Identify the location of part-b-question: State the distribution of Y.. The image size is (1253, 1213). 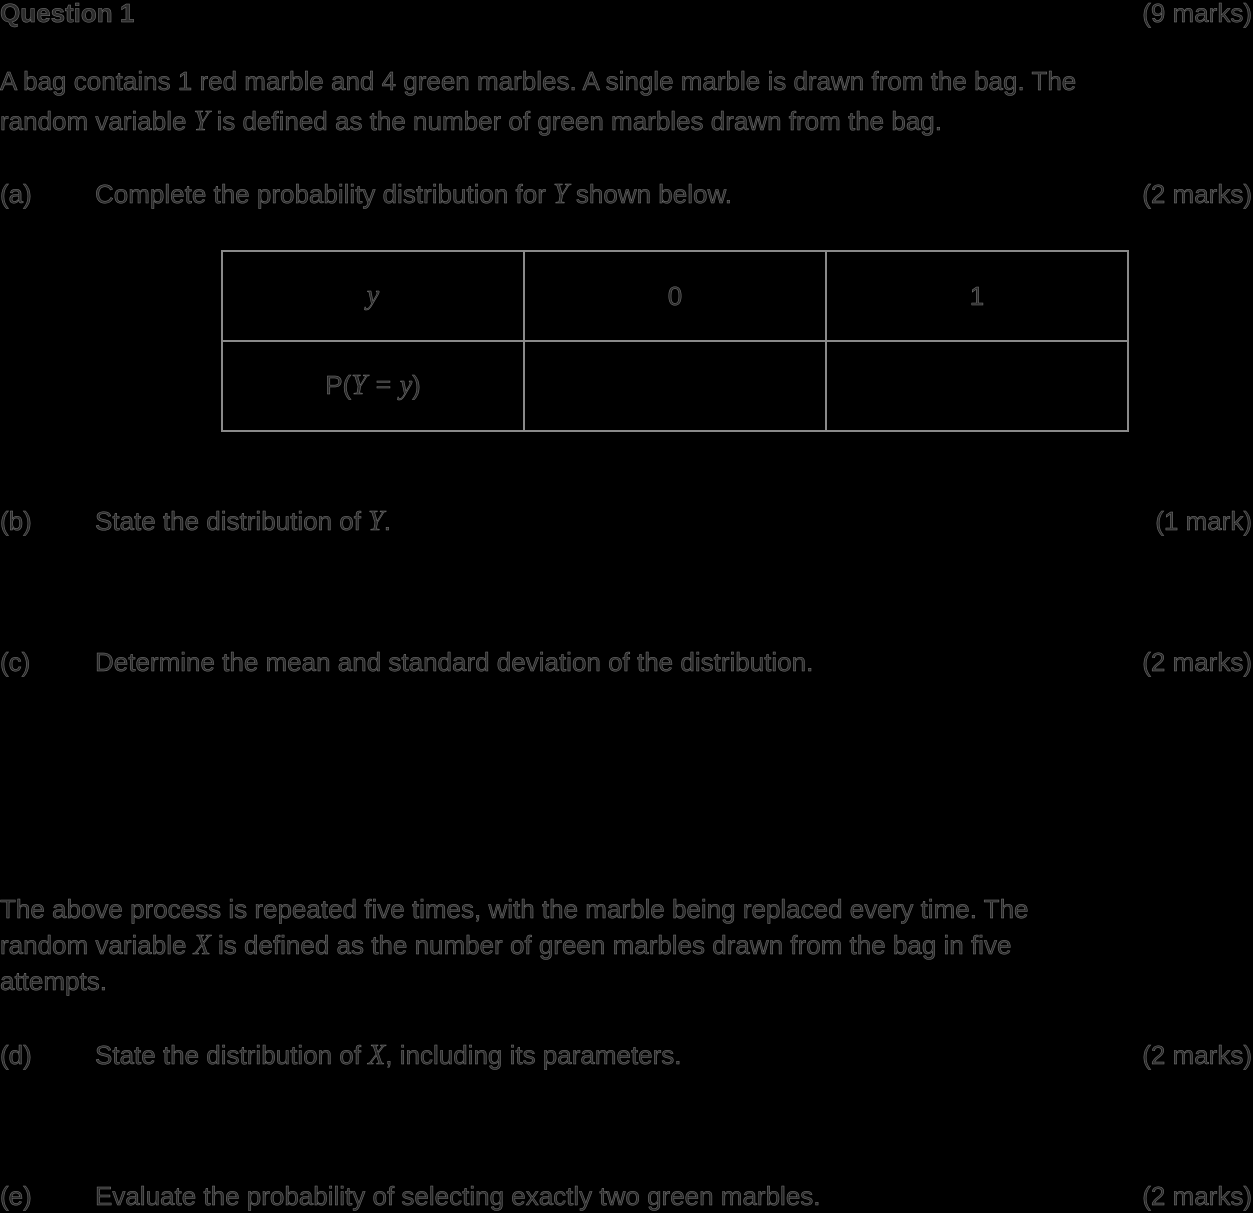
(243, 521).